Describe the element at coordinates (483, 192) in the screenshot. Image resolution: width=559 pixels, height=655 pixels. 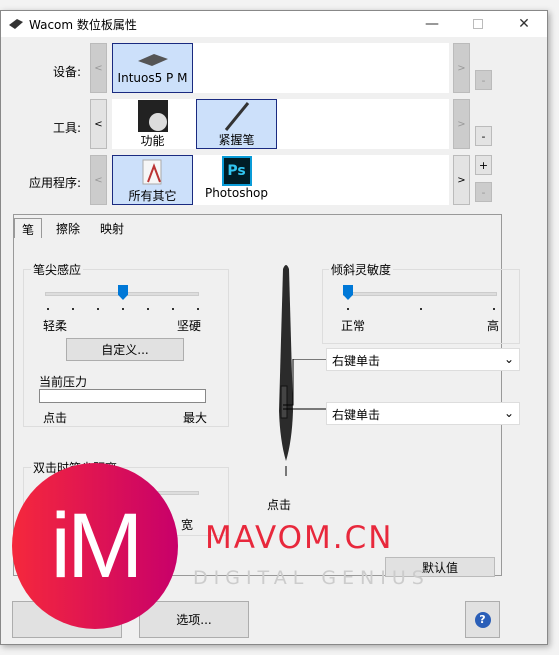
I see `remove-application-button: -` at that location.